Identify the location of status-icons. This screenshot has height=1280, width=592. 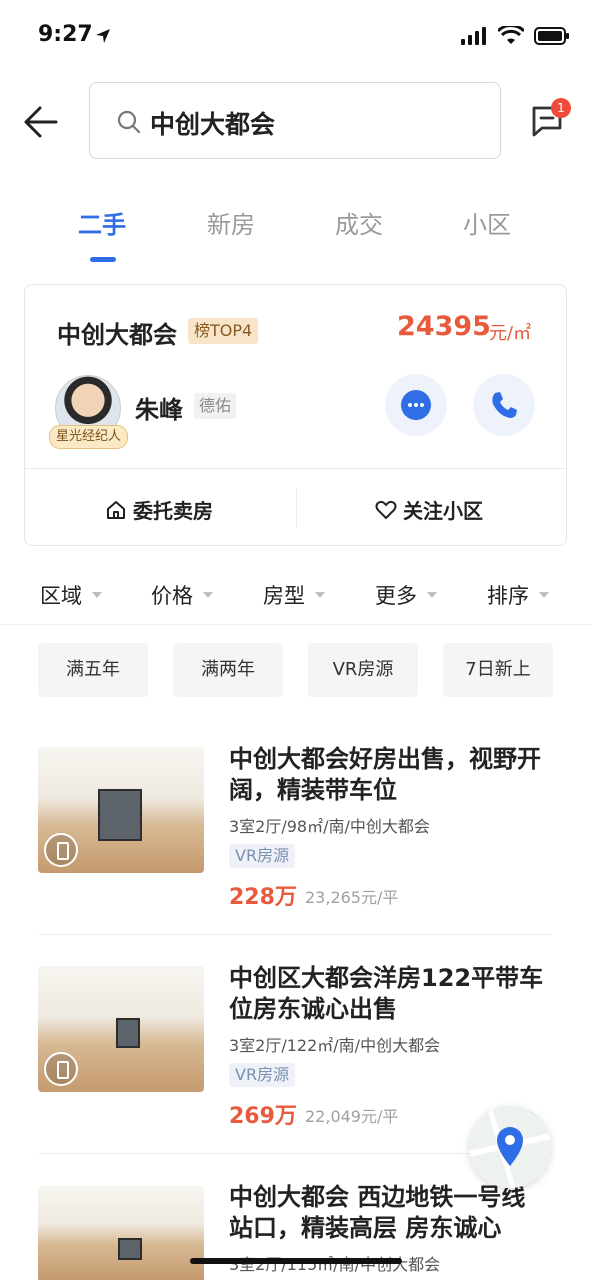
(515, 36).